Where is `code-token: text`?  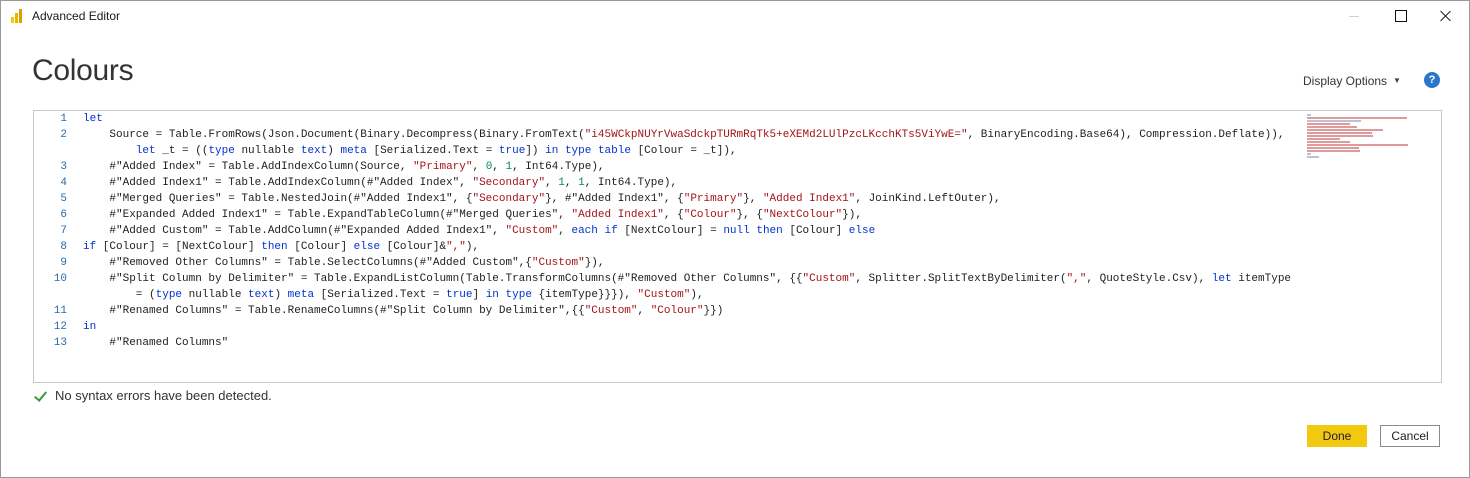
code-token: text is located at coordinates (314, 151).